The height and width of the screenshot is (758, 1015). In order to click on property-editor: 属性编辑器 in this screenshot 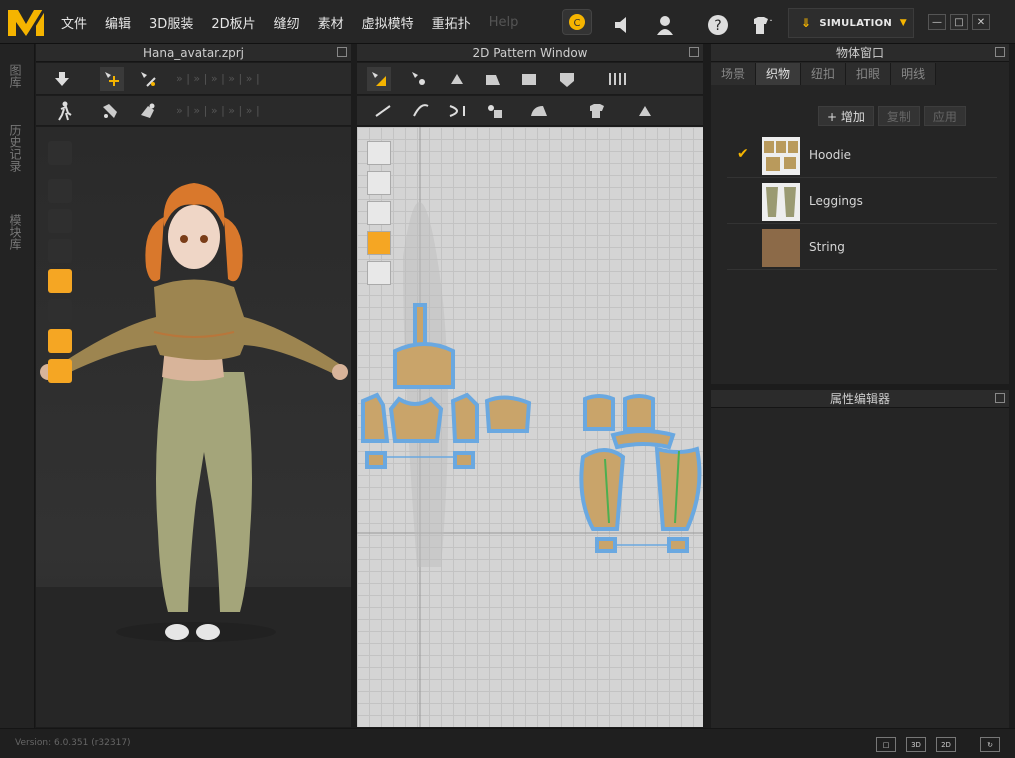, I will do `click(860, 559)`.